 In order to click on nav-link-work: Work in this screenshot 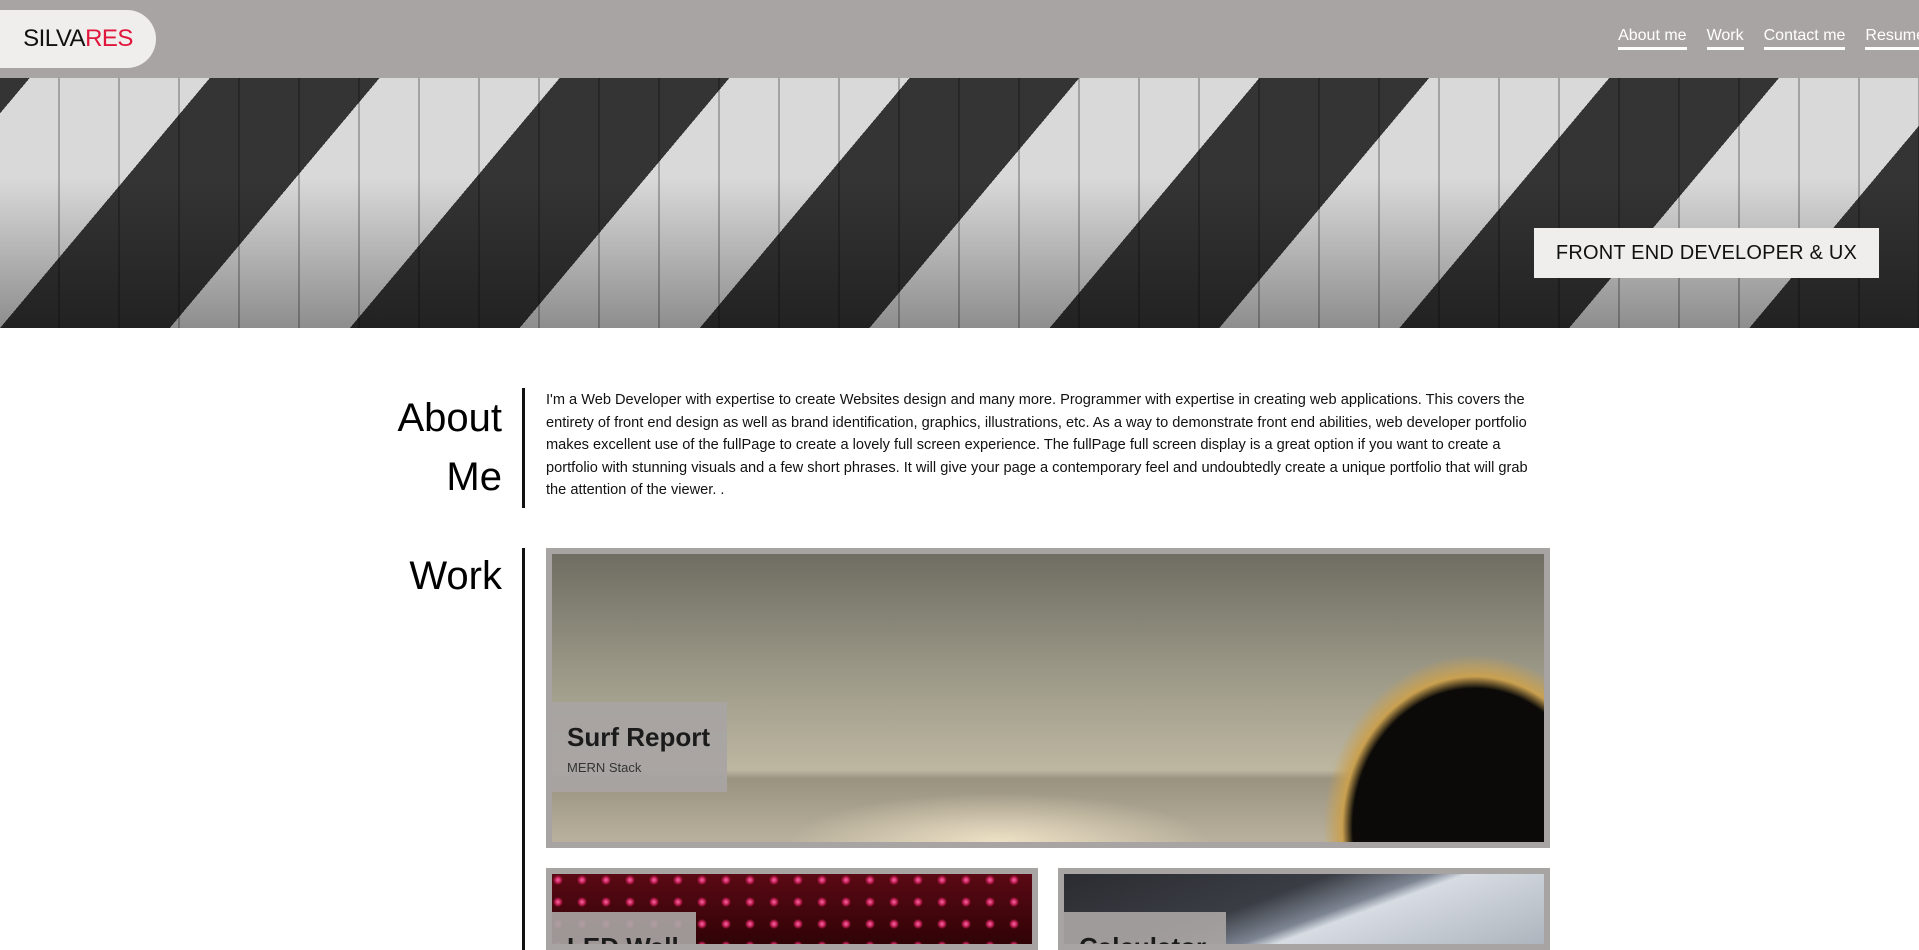, I will do `click(1725, 38)`.